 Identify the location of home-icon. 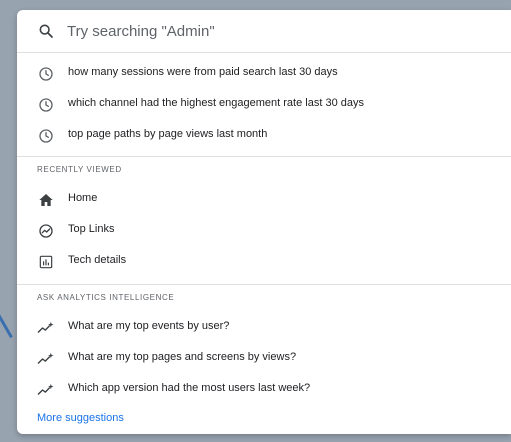
(46, 200).